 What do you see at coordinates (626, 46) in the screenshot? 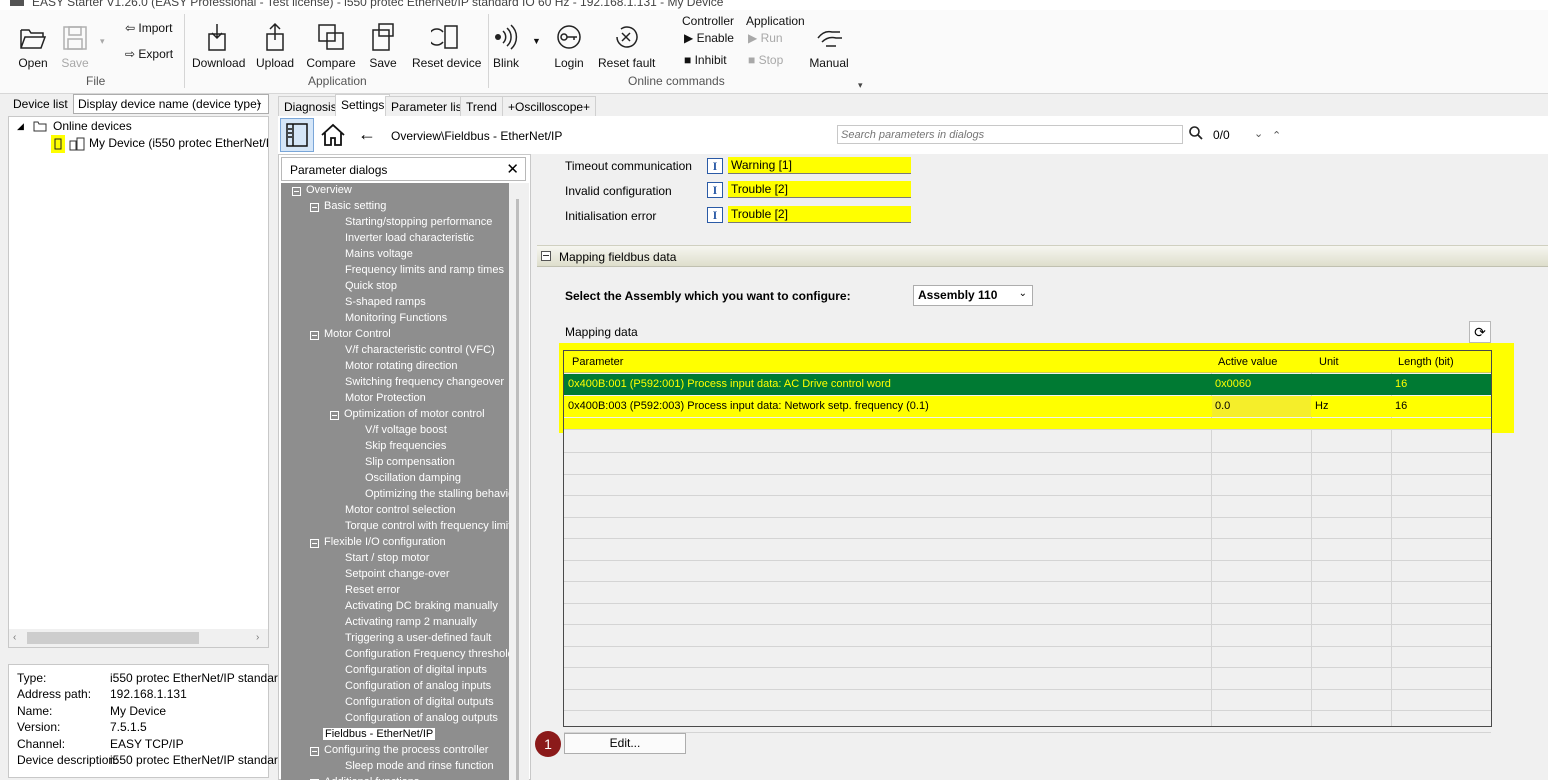
I see `reset-fault-button: Reset fault` at bounding box center [626, 46].